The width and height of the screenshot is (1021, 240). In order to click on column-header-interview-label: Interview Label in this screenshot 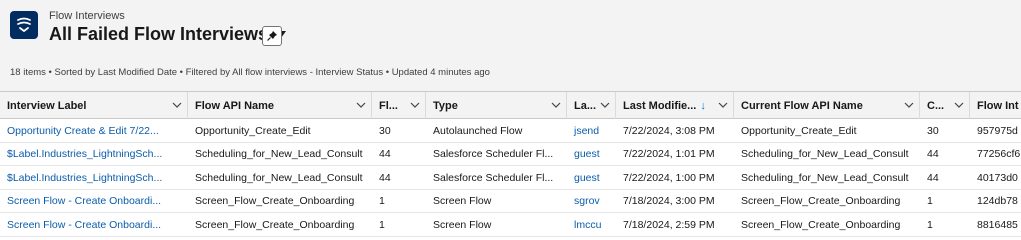, I will do `click(94, 105)`.